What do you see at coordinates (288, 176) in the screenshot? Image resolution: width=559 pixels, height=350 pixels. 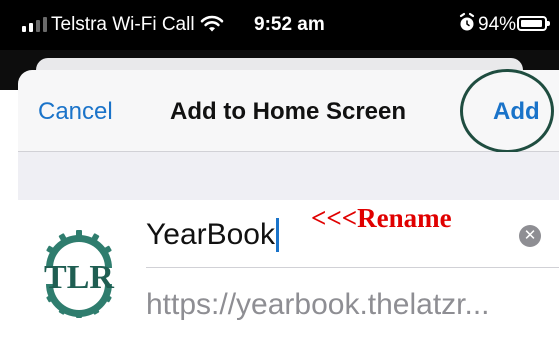 I see `section-spacer` at bounding box center [288, 176].